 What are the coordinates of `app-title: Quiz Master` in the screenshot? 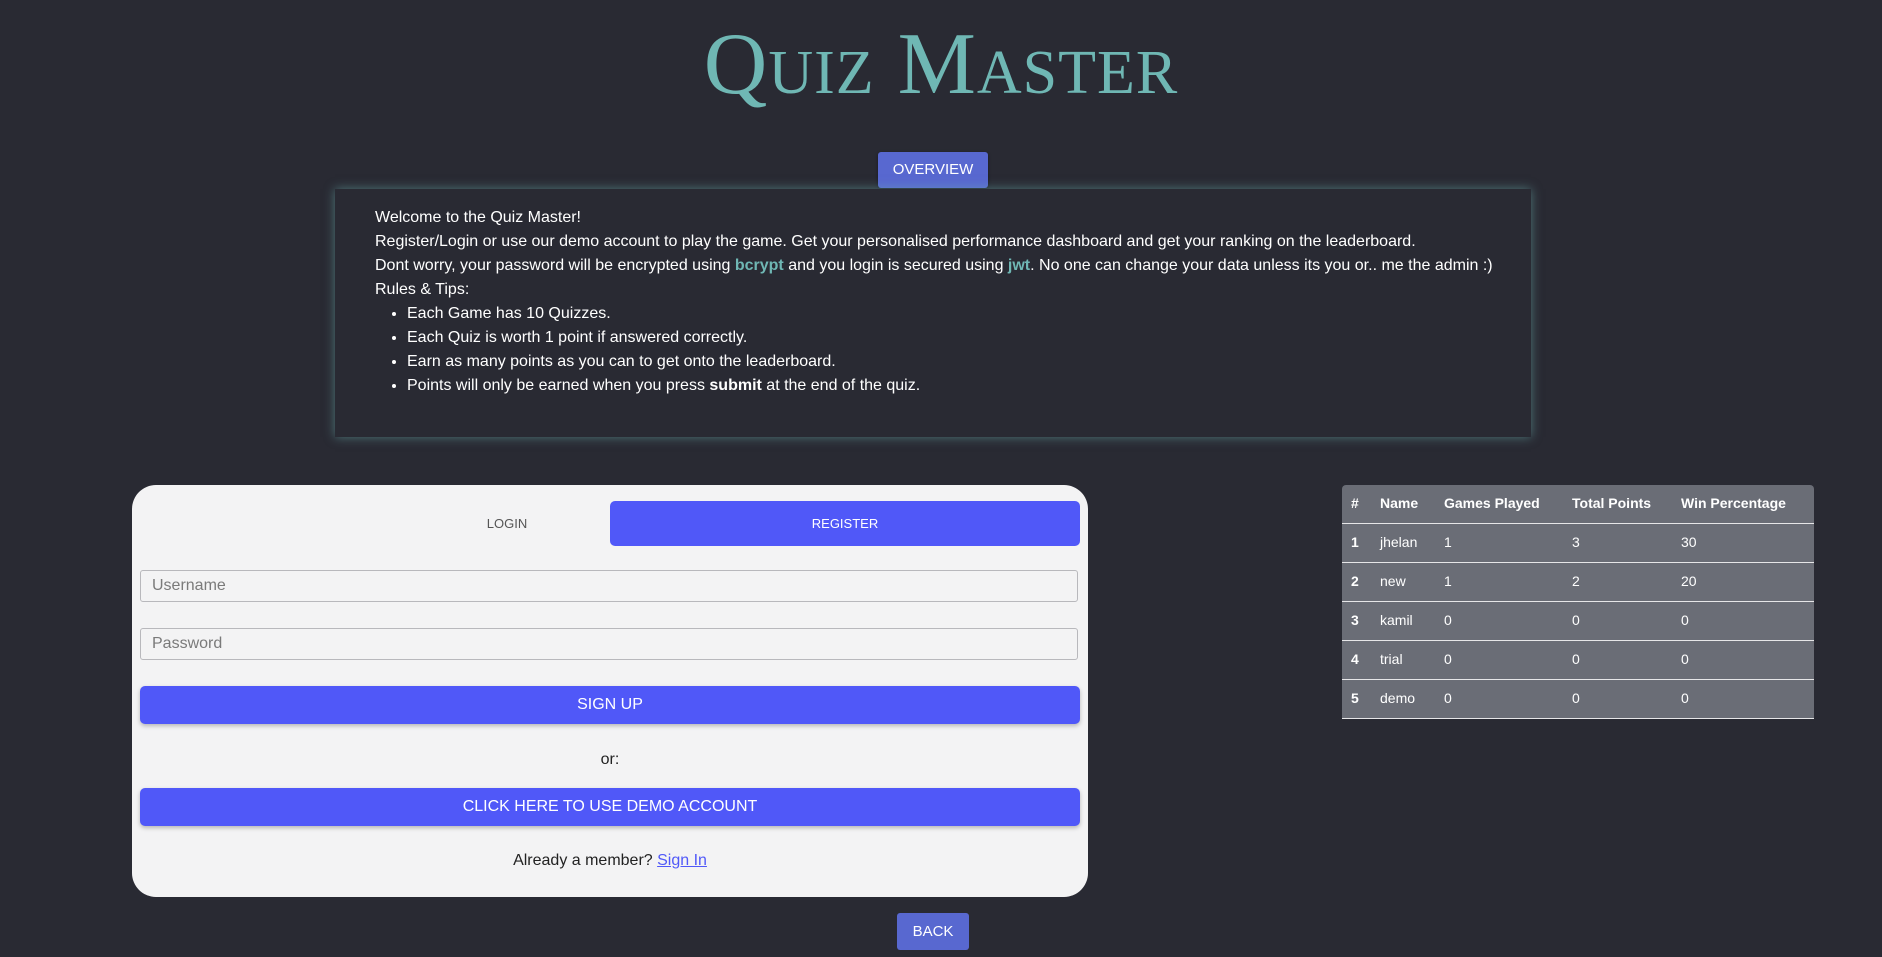 It's located at (941, 64).